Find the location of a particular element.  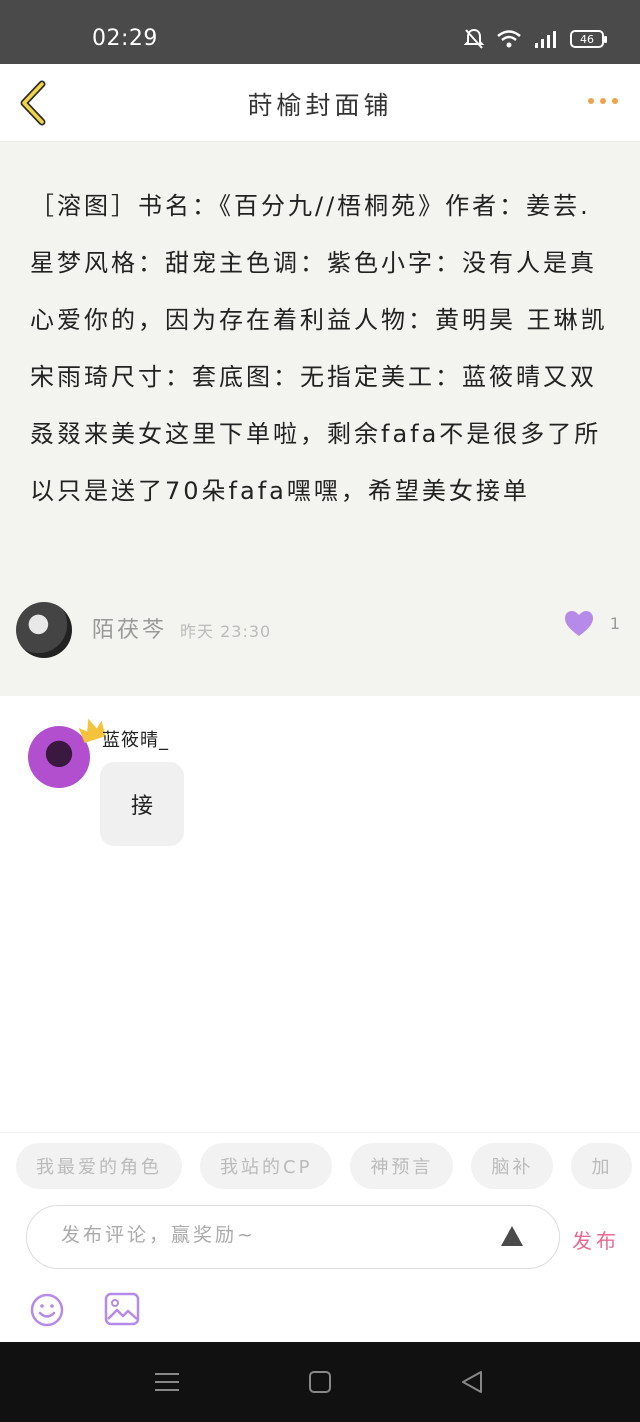

menu-icon is located at coordinates (167, 1382).